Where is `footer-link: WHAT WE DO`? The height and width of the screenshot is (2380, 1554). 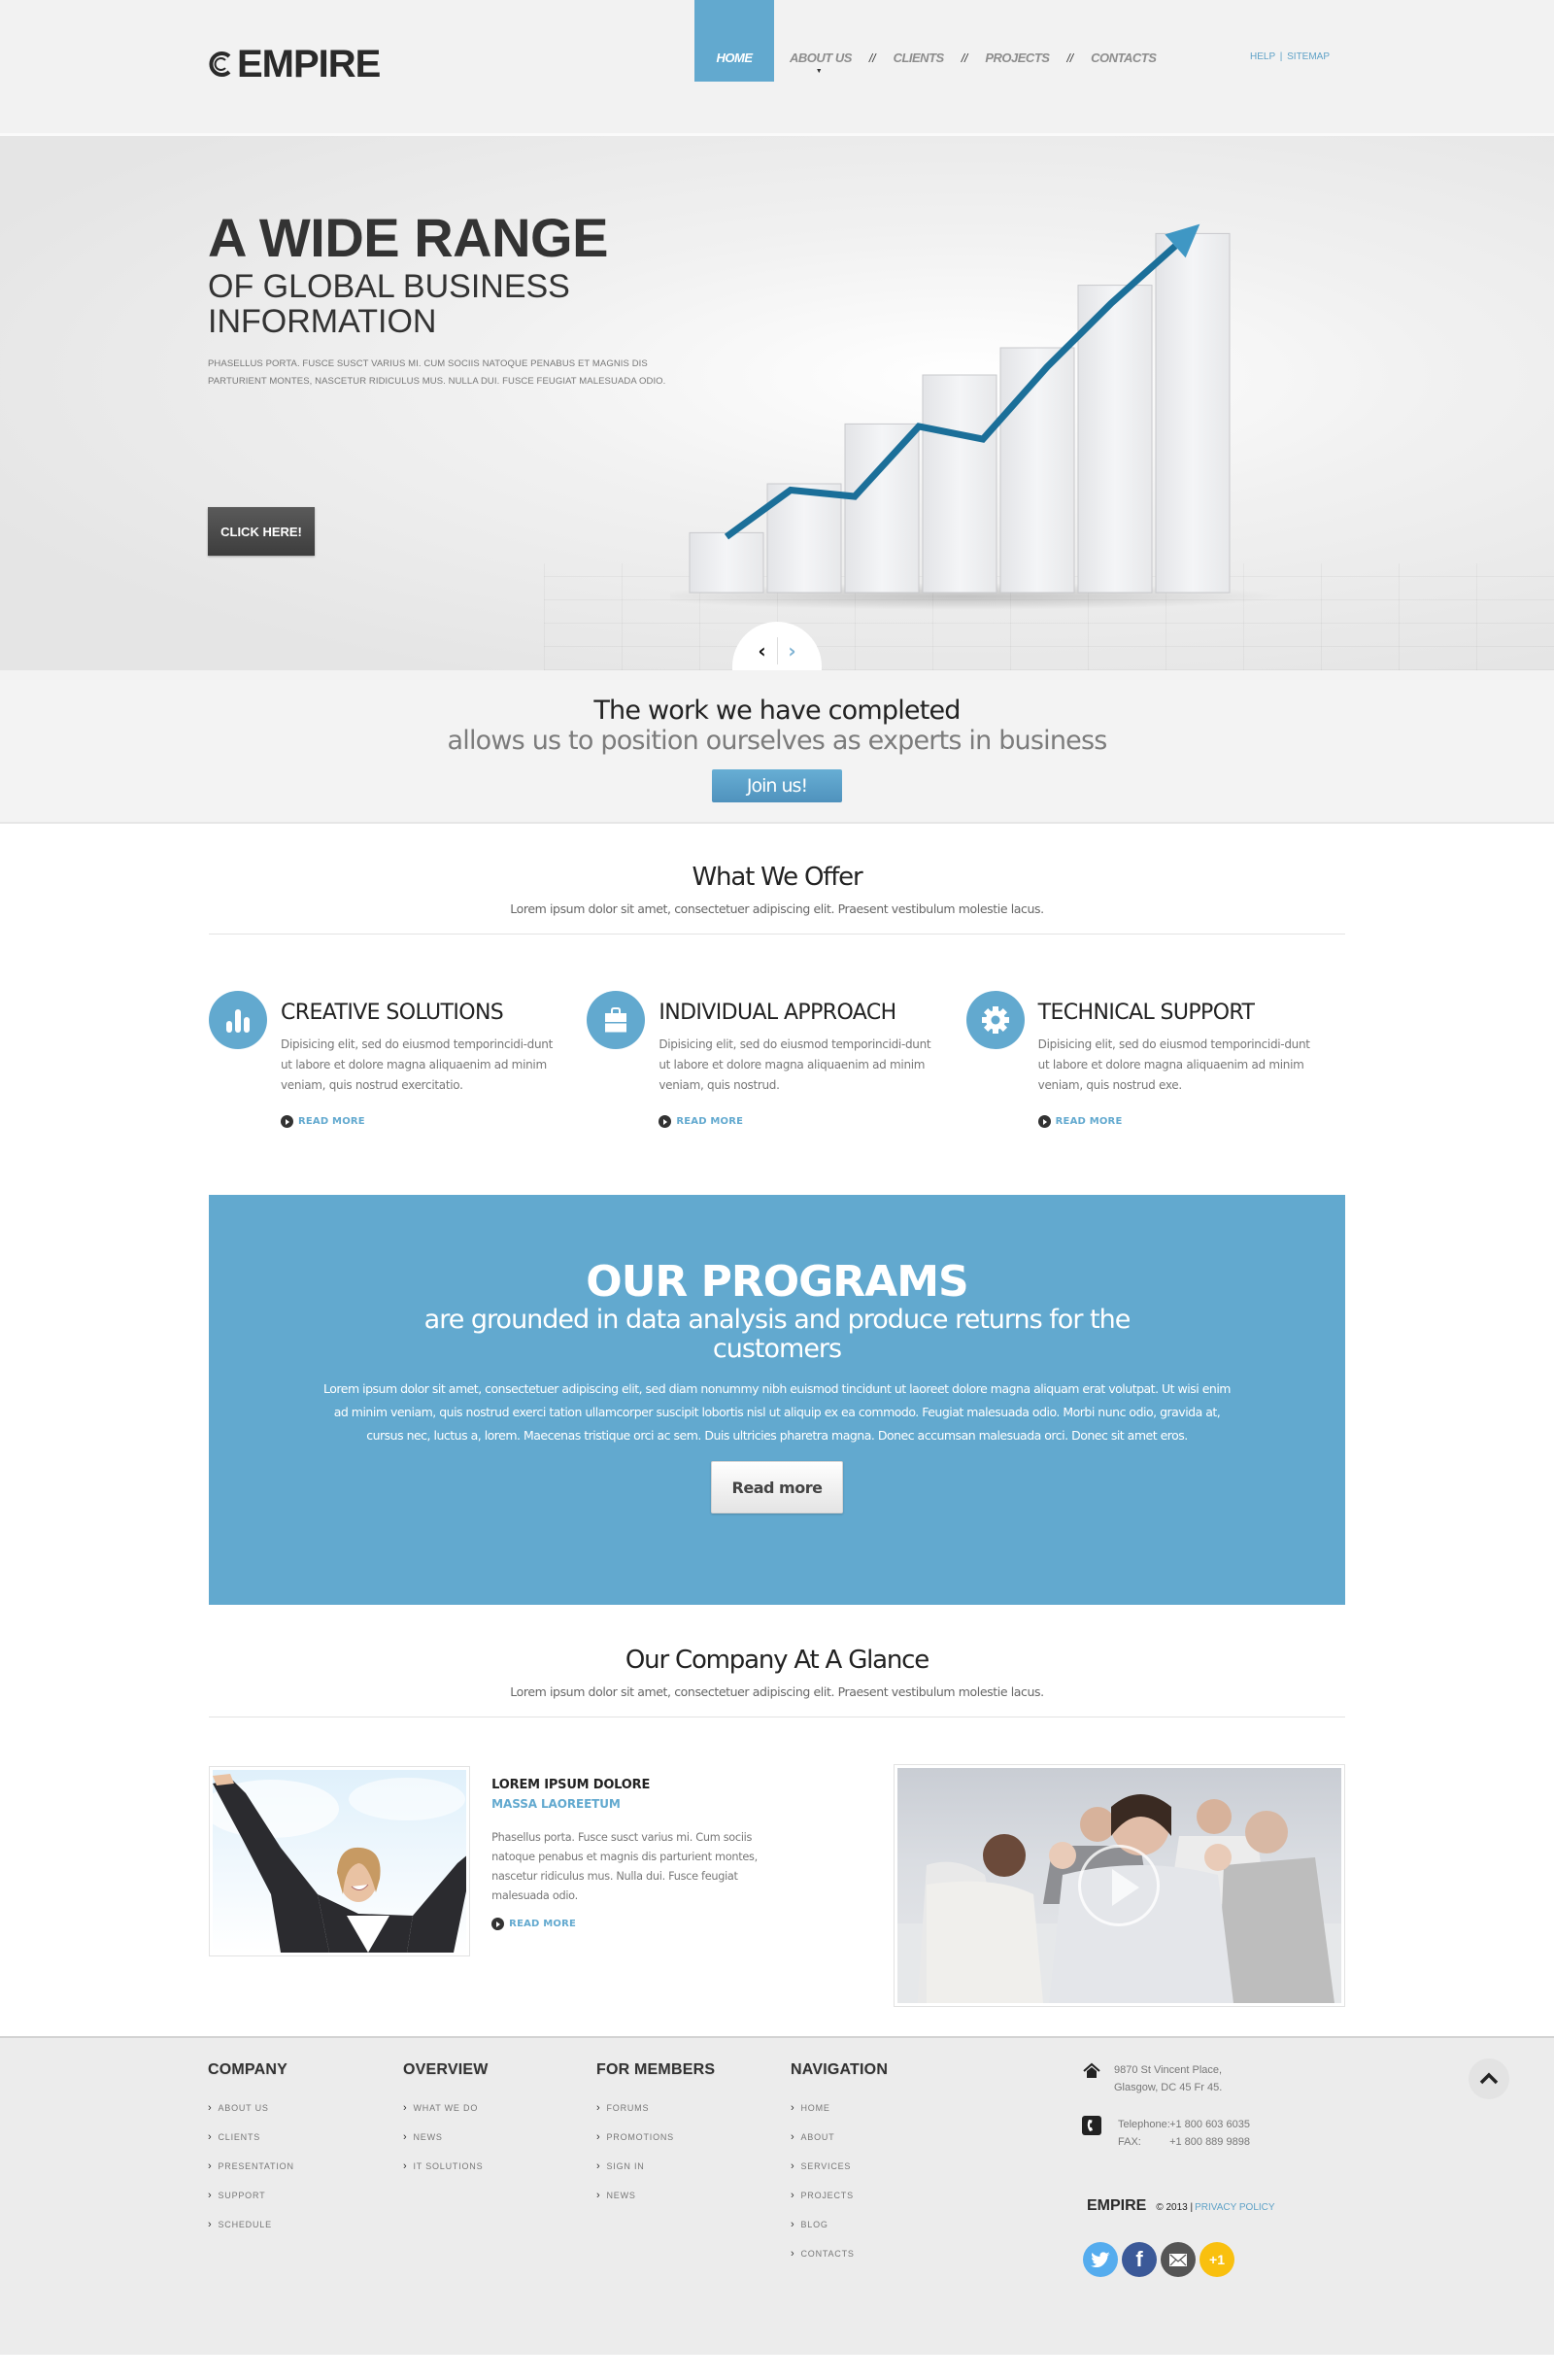 footer-link: WHAT WE DO is located at coordinates (446, 2116).